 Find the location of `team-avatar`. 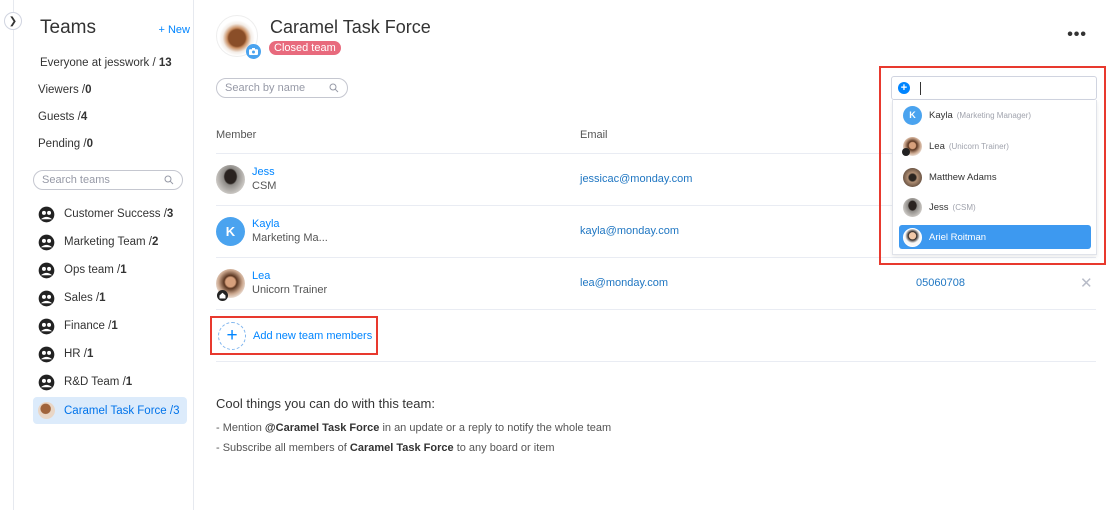

team-avatar is located at coordinates (46, 410).